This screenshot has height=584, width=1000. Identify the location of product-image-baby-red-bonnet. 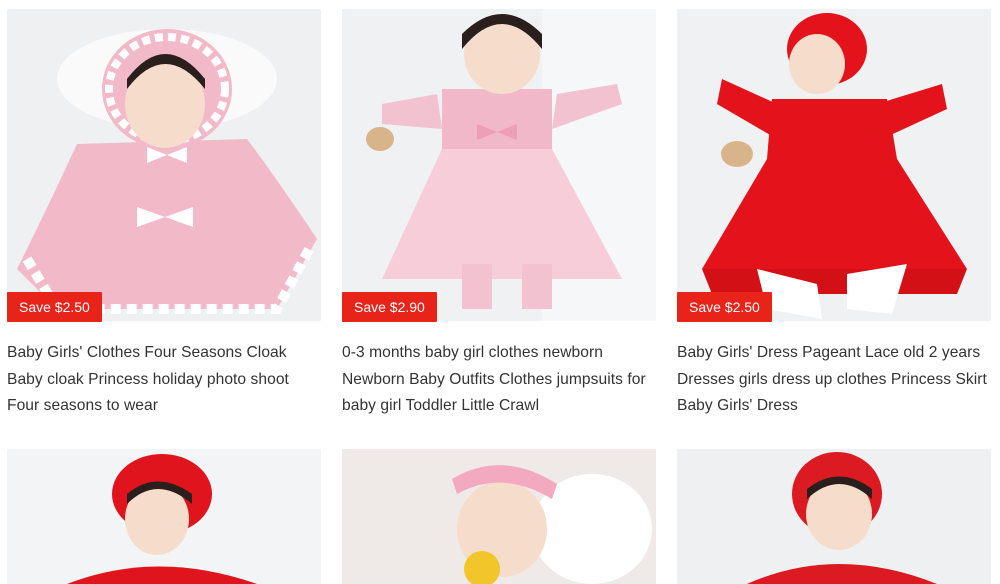
(164, 516).